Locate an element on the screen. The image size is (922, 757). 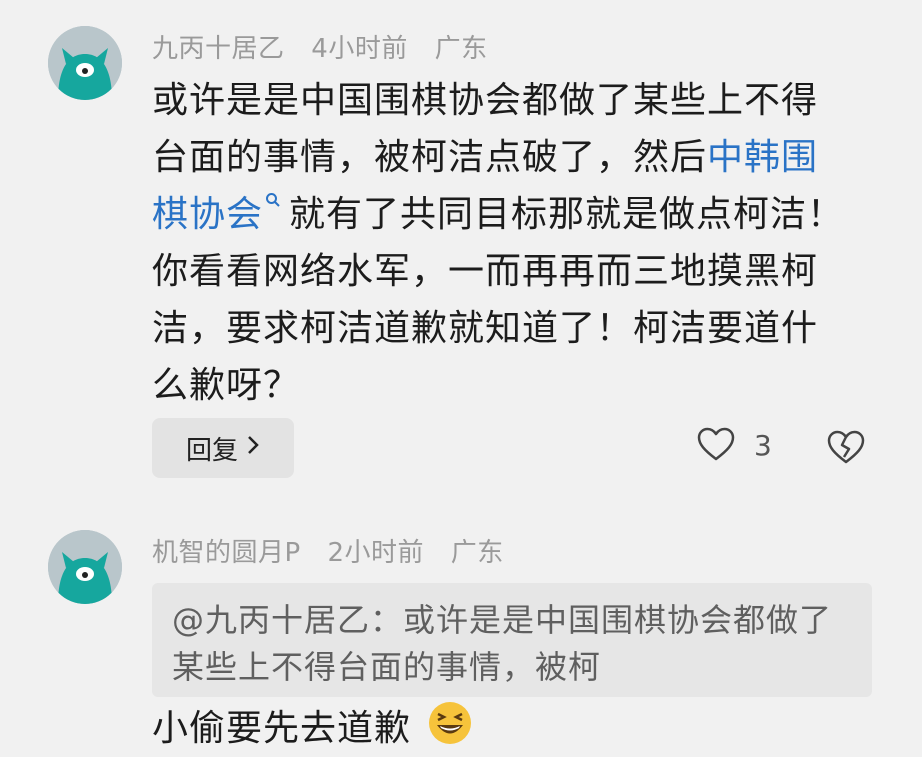
comment-meta: 九丙十居乙 4小时前 广东 is located at coordinates (329, 46).